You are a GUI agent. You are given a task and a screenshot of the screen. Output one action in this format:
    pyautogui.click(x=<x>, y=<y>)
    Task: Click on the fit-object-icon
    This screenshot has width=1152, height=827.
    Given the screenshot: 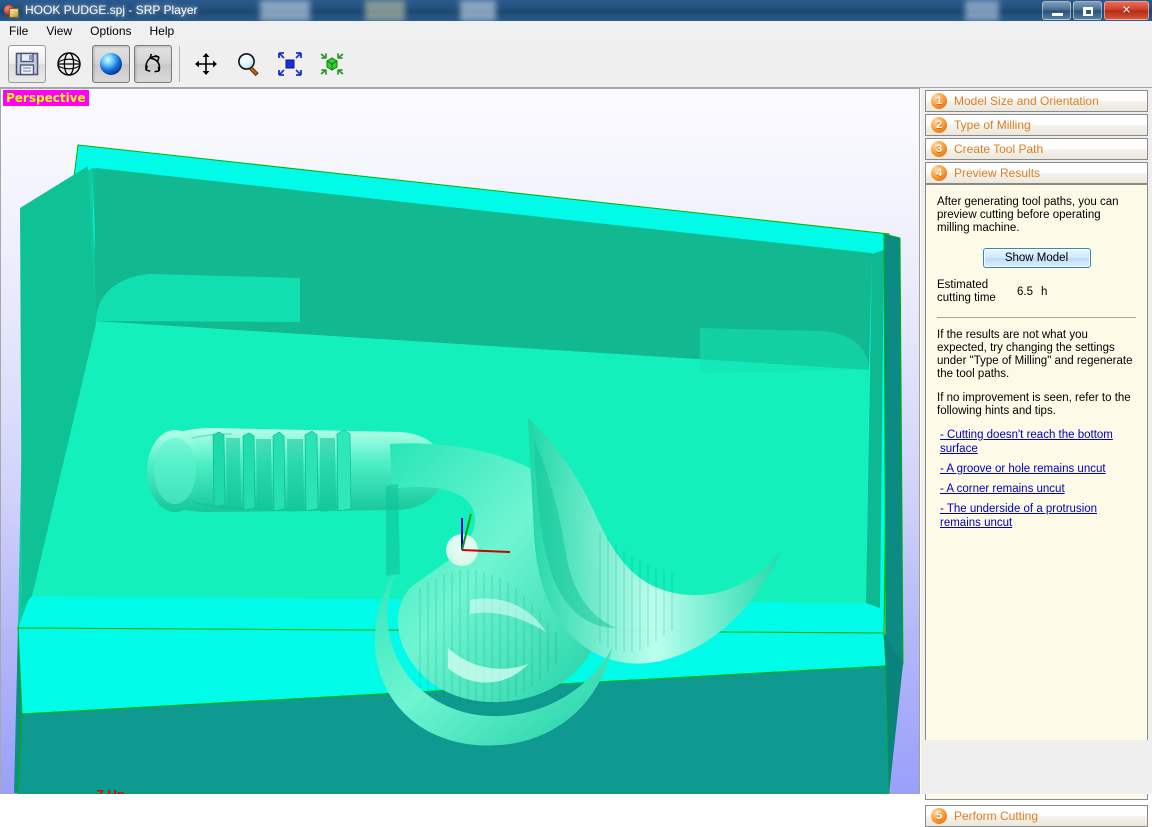 What is the action you would take?
    pyautogui.click(x=332, y=64)
    